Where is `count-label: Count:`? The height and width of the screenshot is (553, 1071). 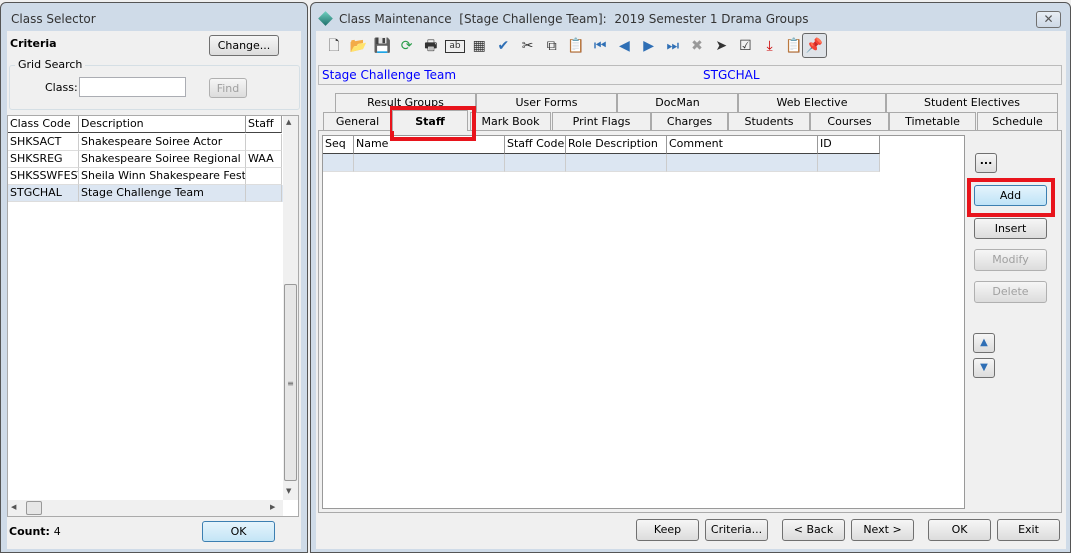 count-label: Count: is located at coordinates (29, 531).